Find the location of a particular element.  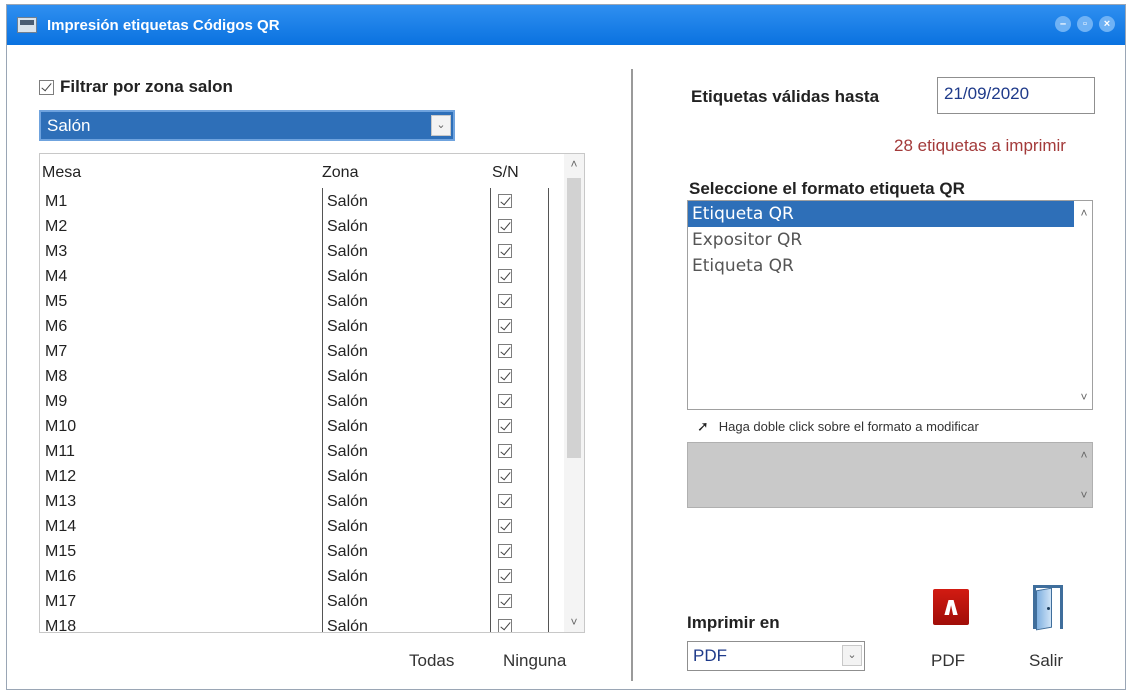

row-mesa: M9 is located at coordinates (56, 401).